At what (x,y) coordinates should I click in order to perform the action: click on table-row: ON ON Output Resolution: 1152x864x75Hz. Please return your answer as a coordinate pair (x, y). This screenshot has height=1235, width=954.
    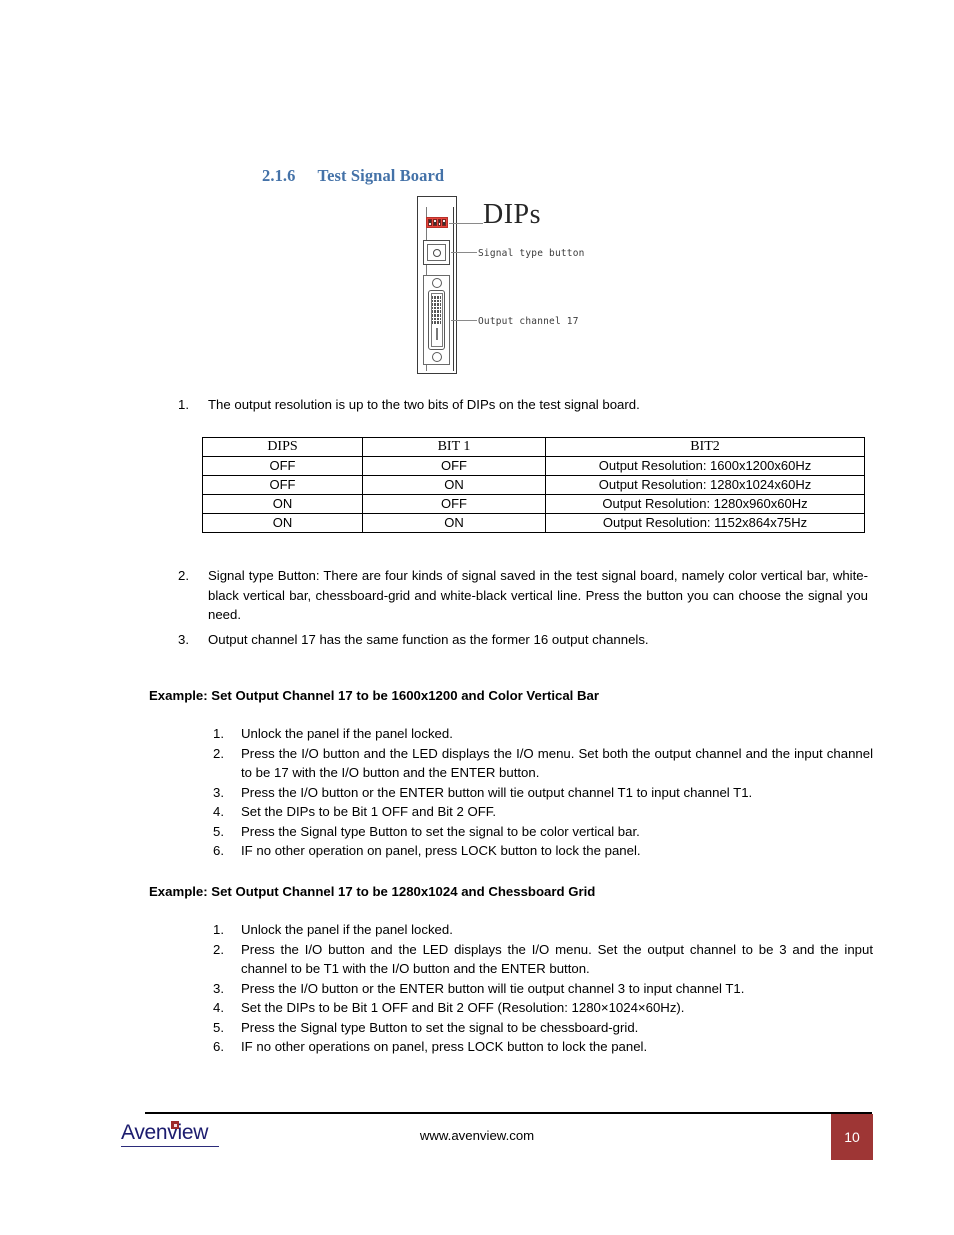
    Looking at the image, I should click on (533, 523).